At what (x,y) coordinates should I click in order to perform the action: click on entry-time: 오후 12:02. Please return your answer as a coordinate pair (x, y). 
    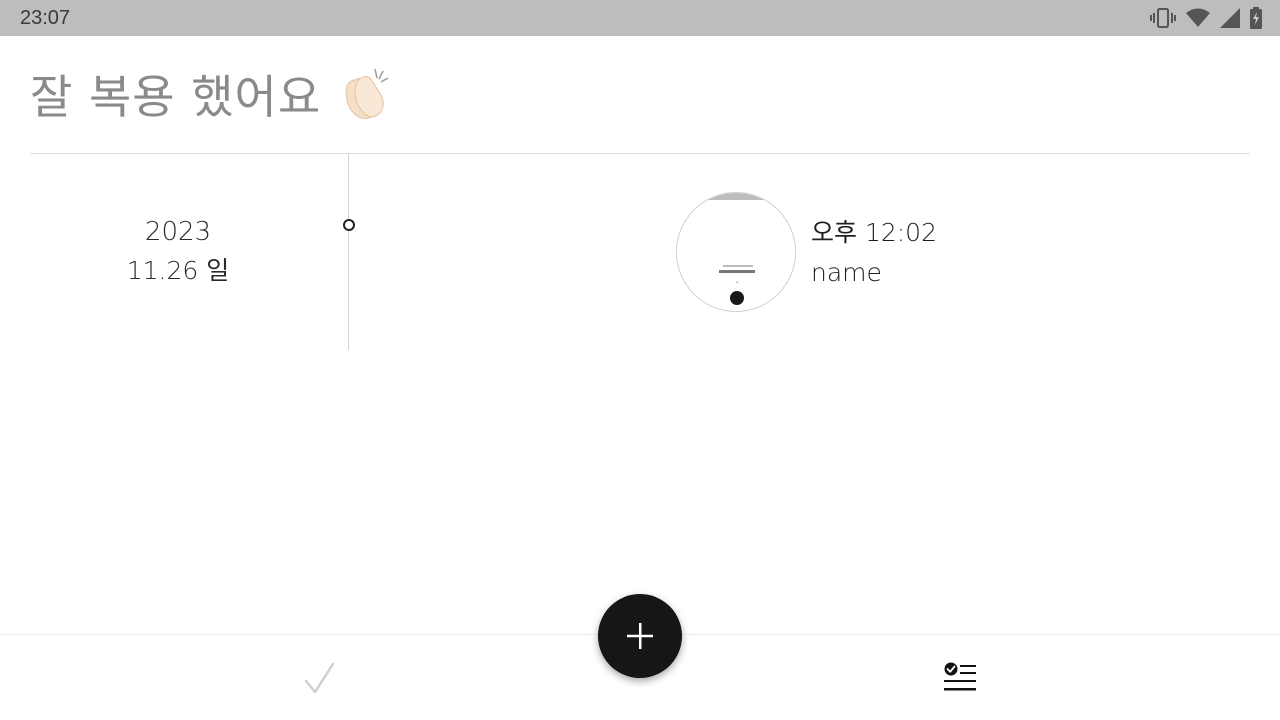
    Looking at the image, I should click on (874, 232).